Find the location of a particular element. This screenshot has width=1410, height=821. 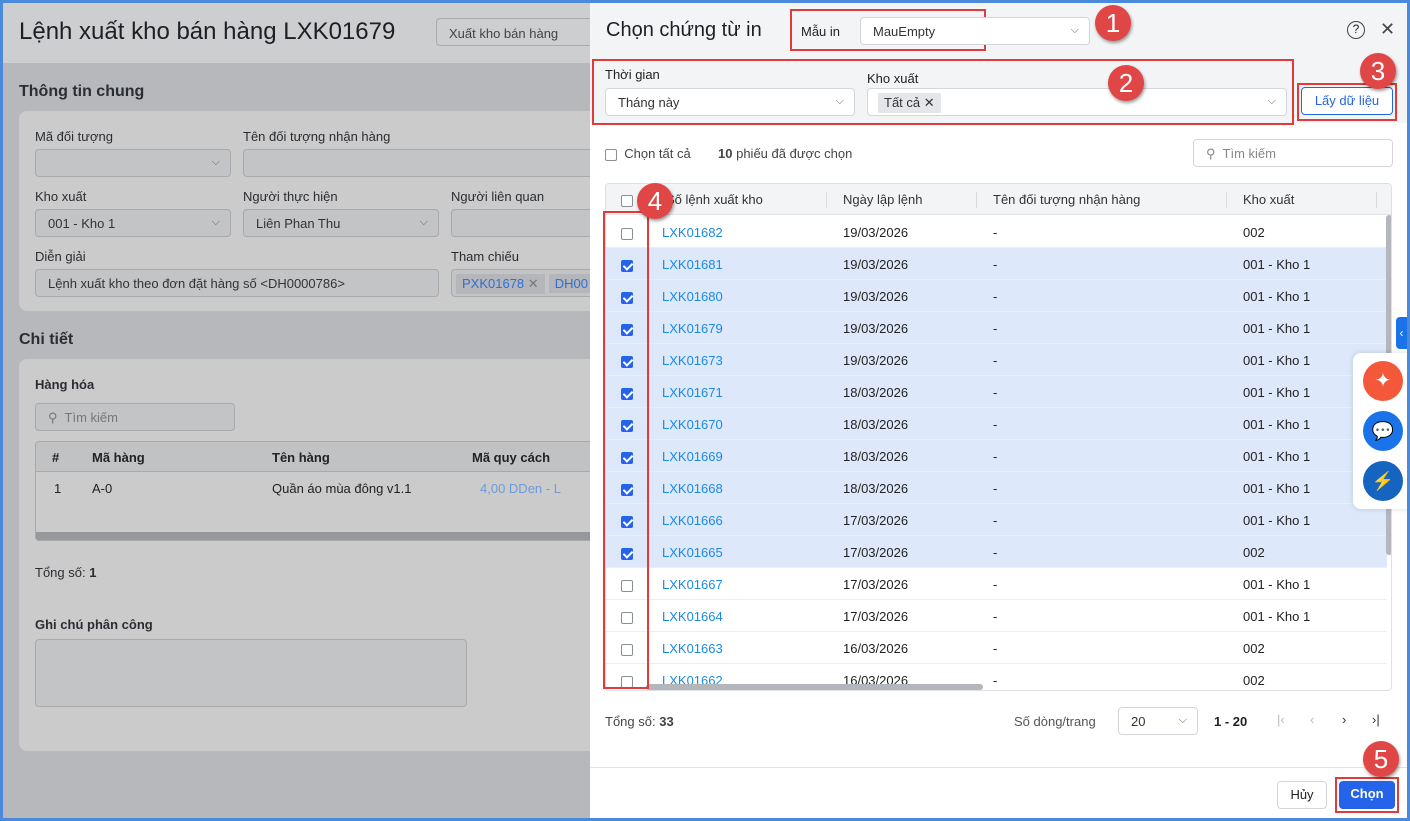

time-label: Thời gian is located at coordinates (632, 74).